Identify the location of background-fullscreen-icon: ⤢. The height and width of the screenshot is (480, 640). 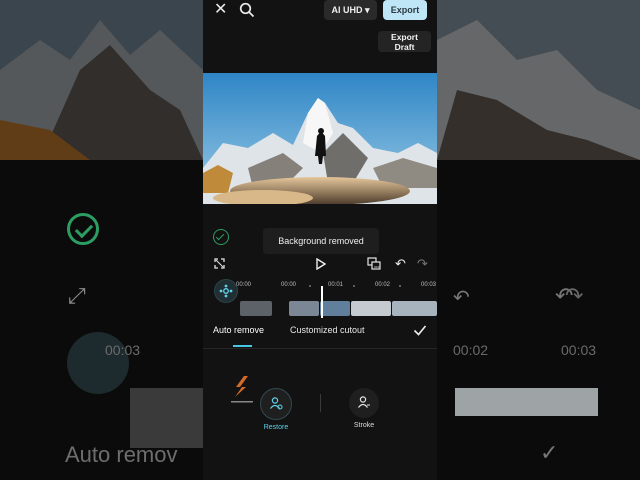
(77, 295).